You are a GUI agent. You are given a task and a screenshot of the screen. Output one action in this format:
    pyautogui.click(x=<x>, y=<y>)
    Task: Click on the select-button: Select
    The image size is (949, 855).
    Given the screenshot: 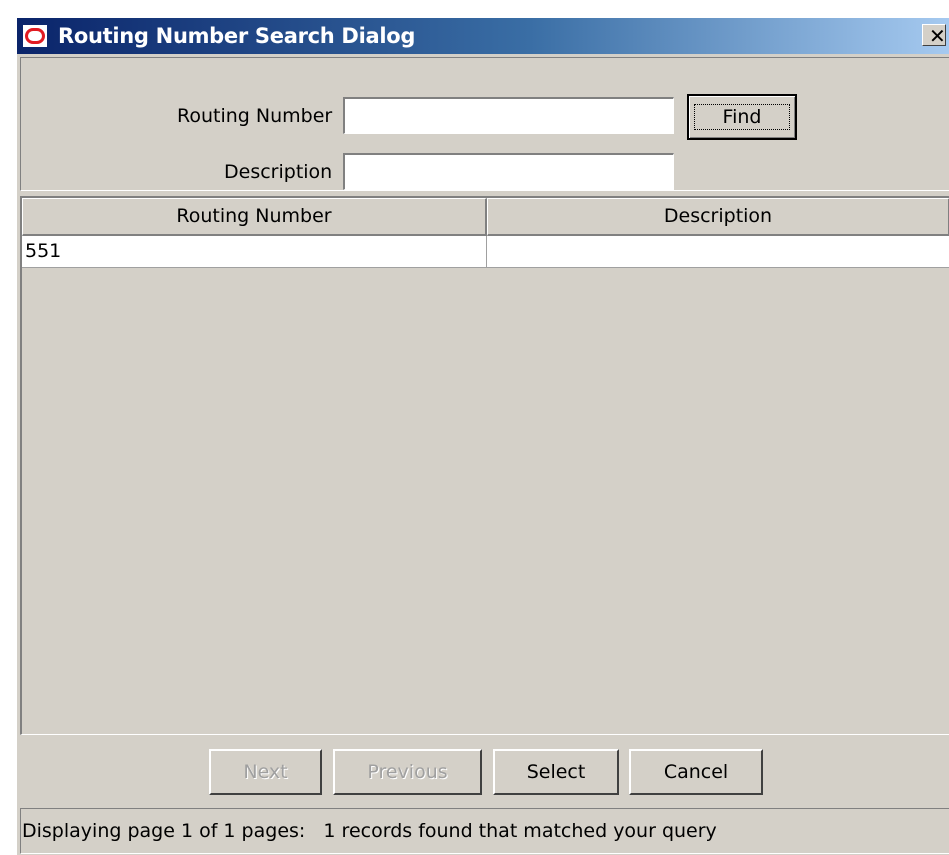 What is the action you would take?
    pyautogui.click(x=556, y=772)
    